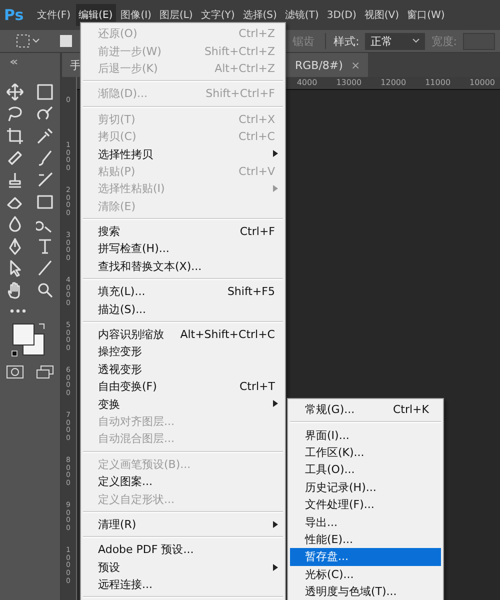  I want to click on menu-item: 自由变换(F) Ctrl+T, so click(183, 387).